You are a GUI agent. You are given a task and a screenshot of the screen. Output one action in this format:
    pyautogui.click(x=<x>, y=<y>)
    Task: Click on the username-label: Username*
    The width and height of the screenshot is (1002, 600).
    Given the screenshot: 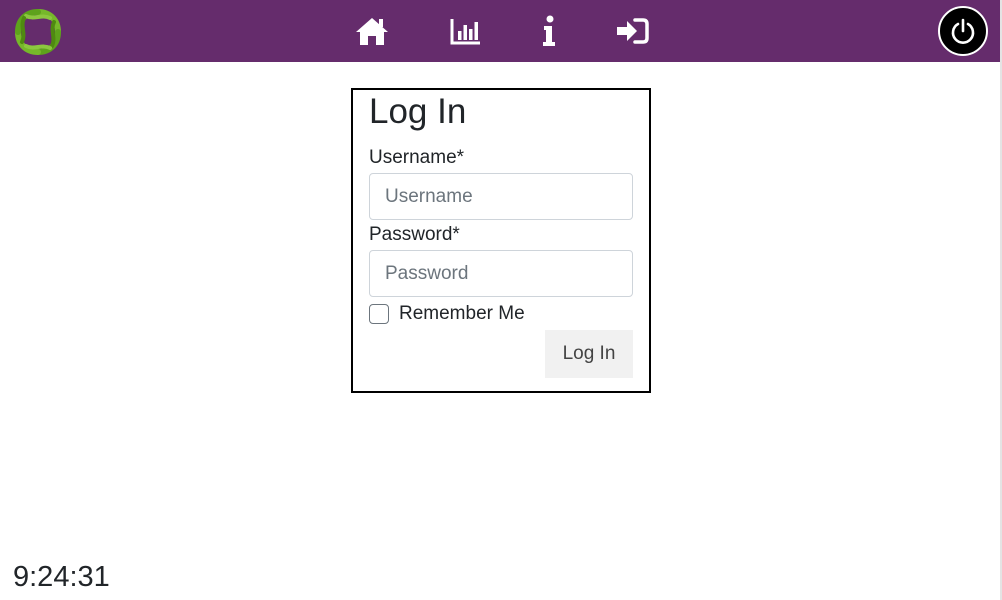 What is the action you would take?
    pyautogui.click(x=417, y=157)
    